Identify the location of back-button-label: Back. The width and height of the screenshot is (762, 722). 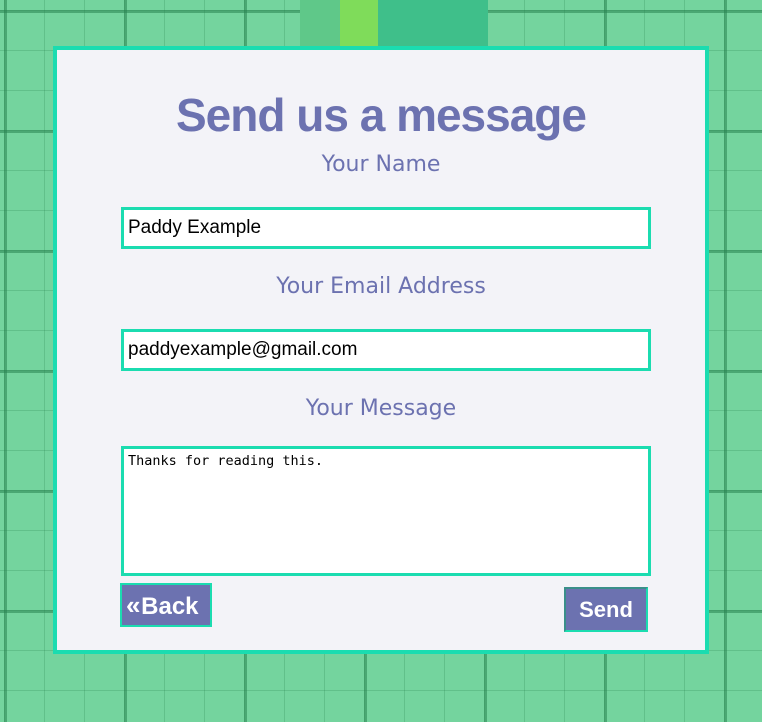
(170, 606).